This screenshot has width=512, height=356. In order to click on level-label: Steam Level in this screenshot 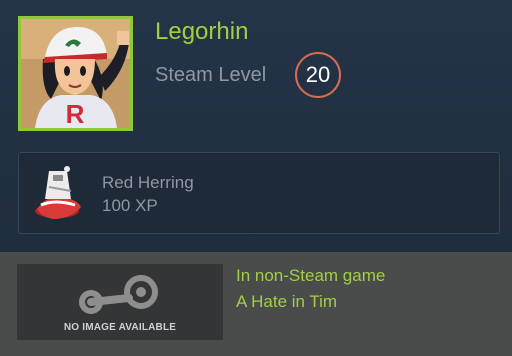, I will do `click(211, 75)`.